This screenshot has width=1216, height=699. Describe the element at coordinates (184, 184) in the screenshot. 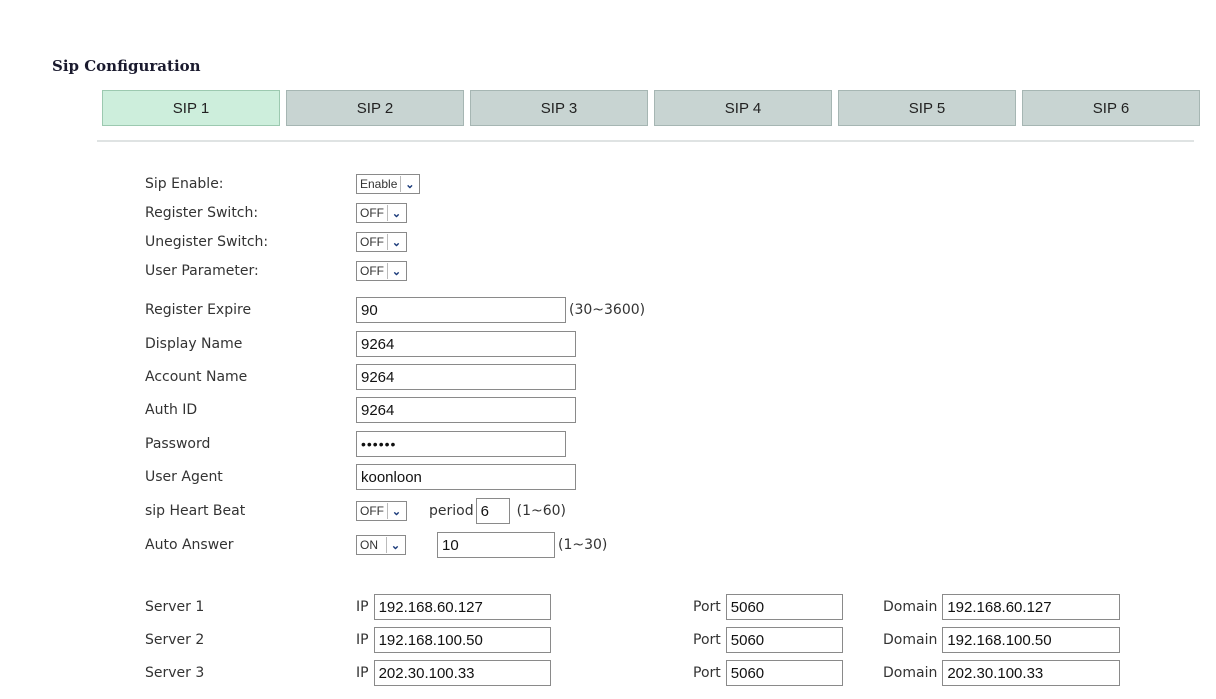

I see `sip-enable-label: Sip Enable:` at that location.